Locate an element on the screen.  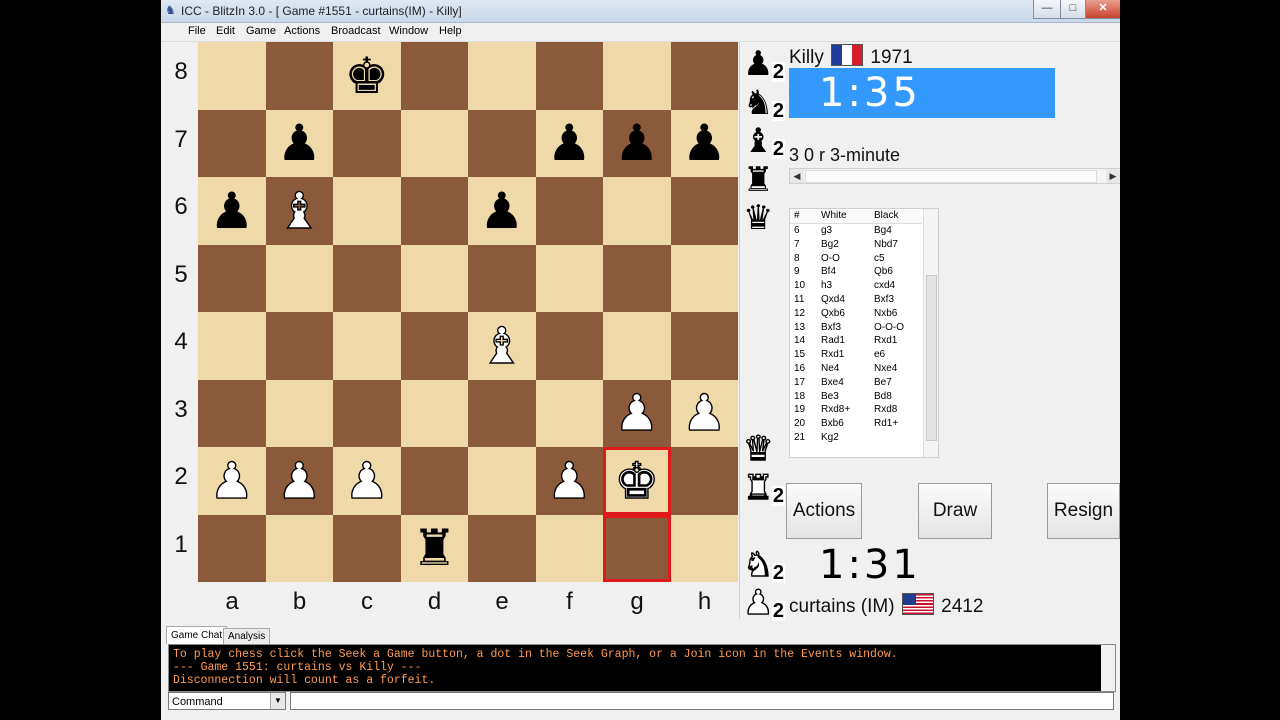
square-e6: ♟ is located at coordinates (502, 211).